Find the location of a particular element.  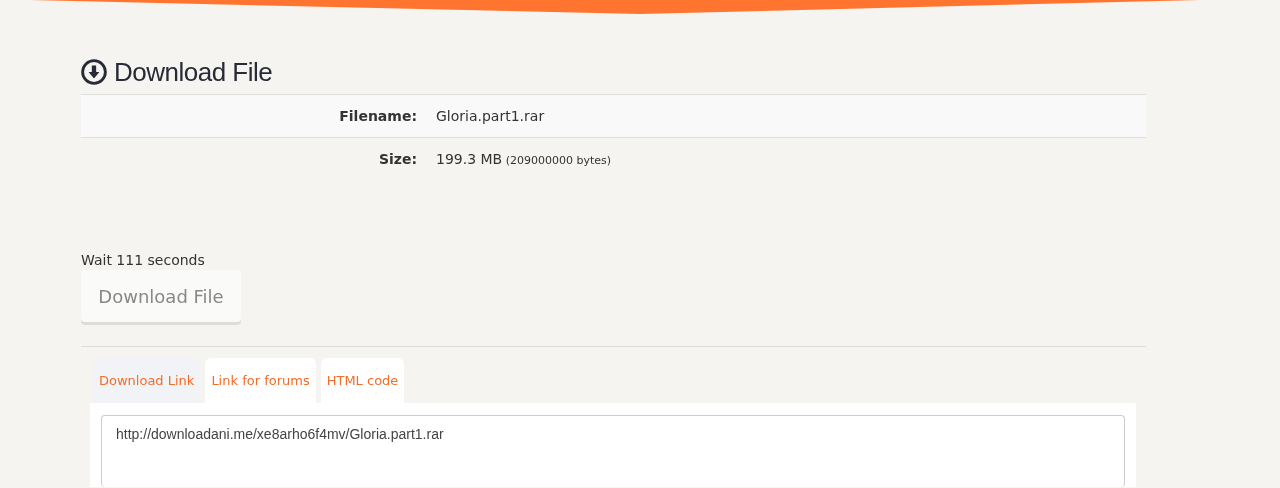

field-value: 199.3 MB (209000000 bytes) is located at coordinates (524, 159).